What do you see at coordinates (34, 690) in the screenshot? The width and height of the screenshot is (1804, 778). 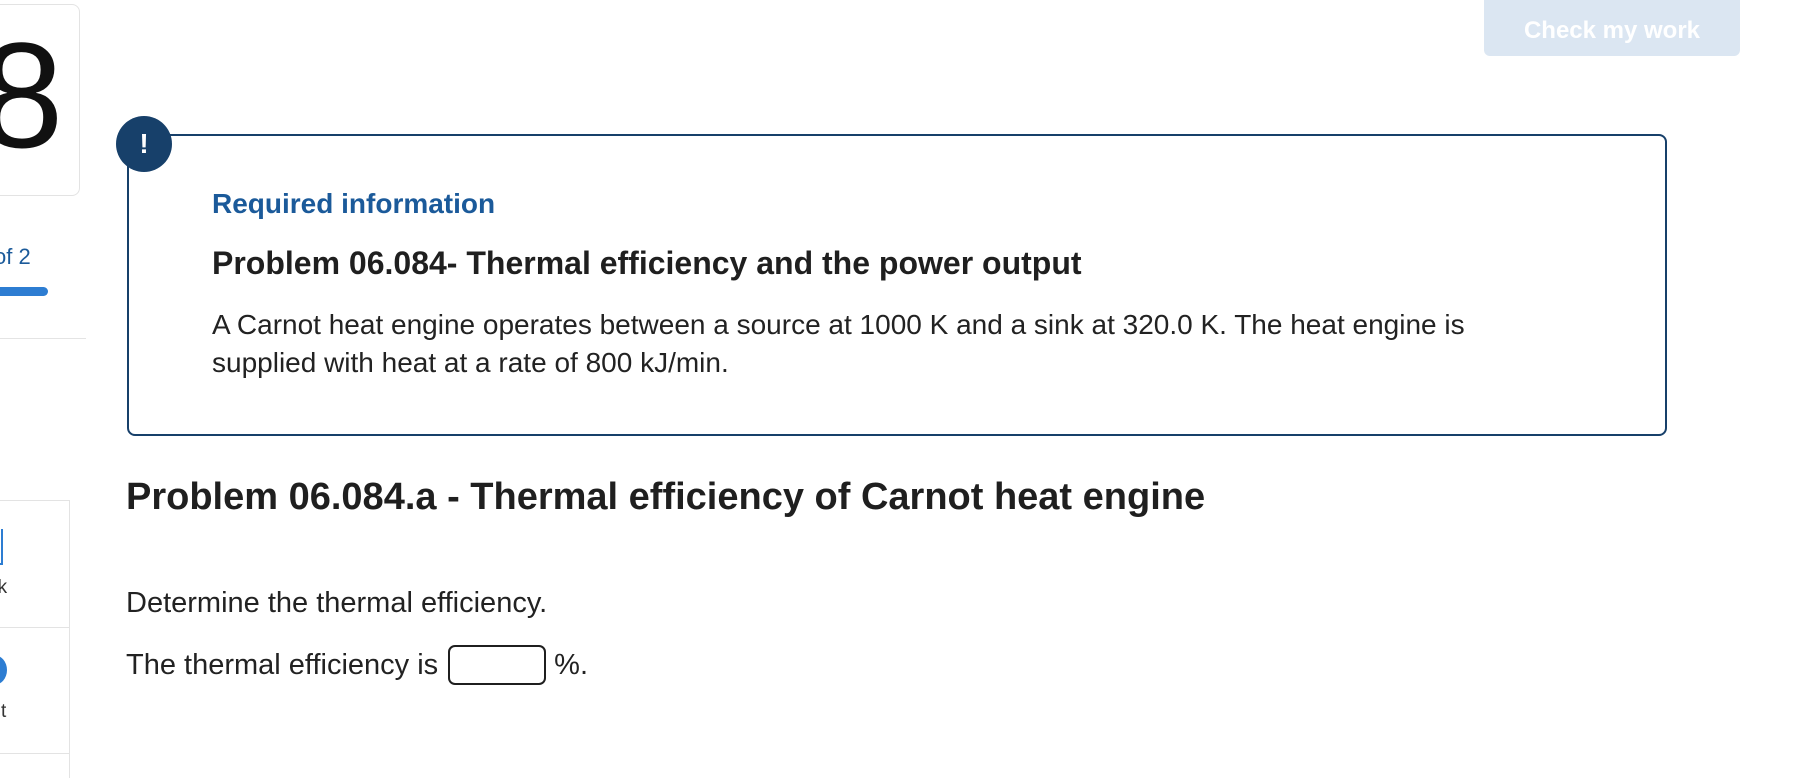 I see `tool-print: t` at bounding box center [34, 690].